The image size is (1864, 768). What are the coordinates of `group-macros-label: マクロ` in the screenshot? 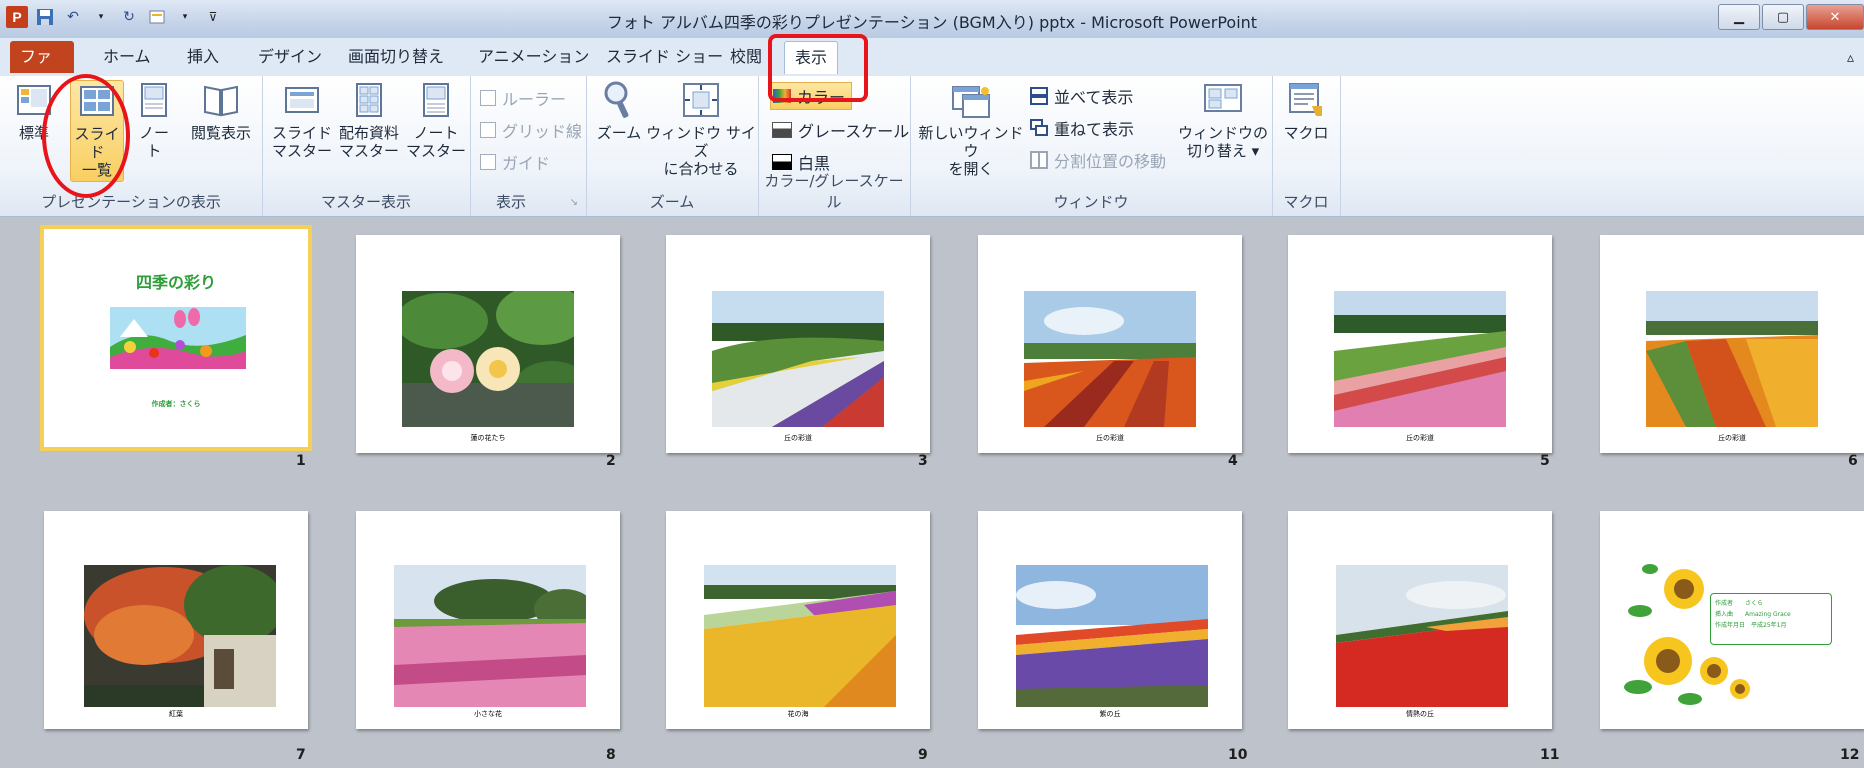 It's located at (1306, 202).